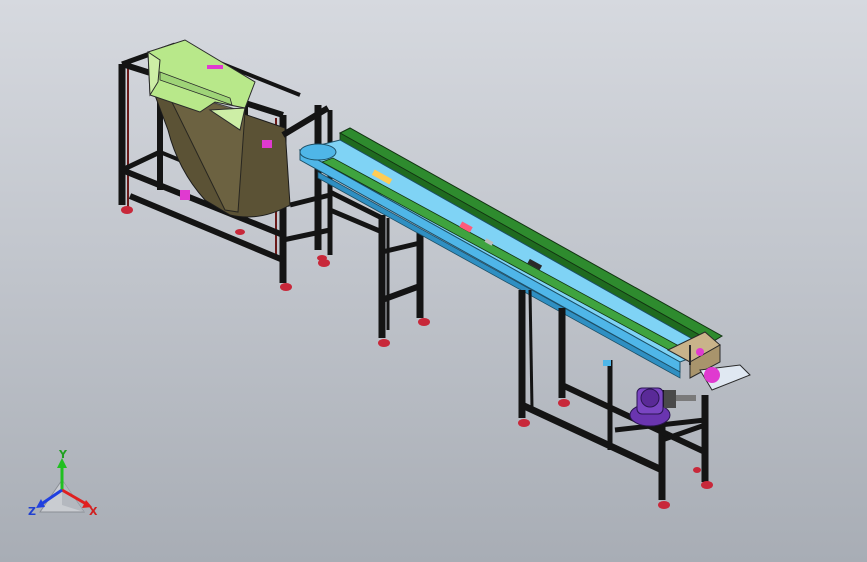  I want to click on z-axis-label: Z, so click(32, 511).